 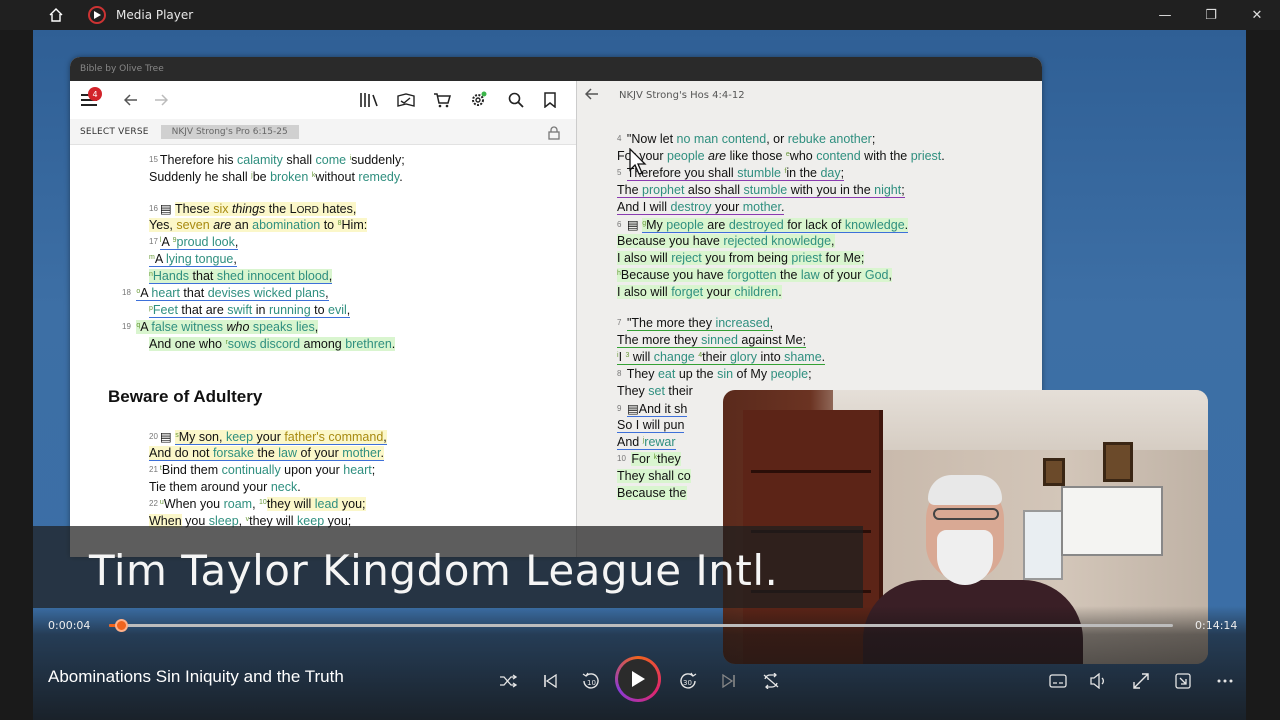 What do you see at coordinates (323, 132) in the screenshot?
I see `select-verse-bar: SELECT VERSE NKJV Strong's Pro 6:15-25` at bounding box center [323, 132].